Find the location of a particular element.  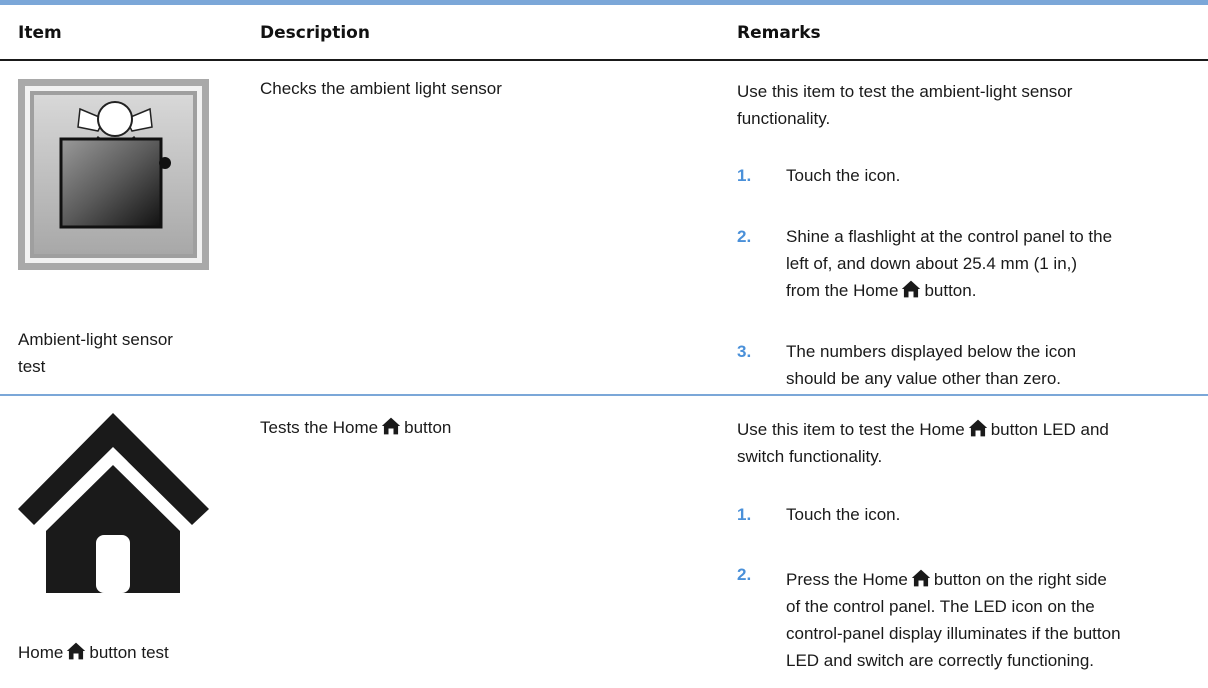

item-label-segment: Home is located at coordinates (41, 652).